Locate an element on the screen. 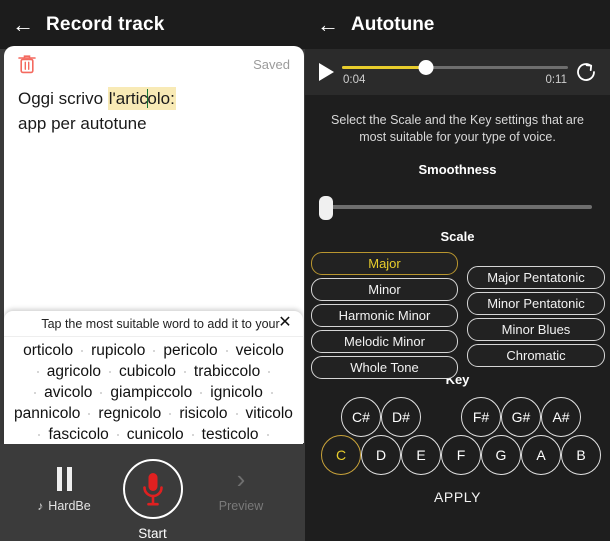  saved-status: Saved is located at coordinates (271, 64).